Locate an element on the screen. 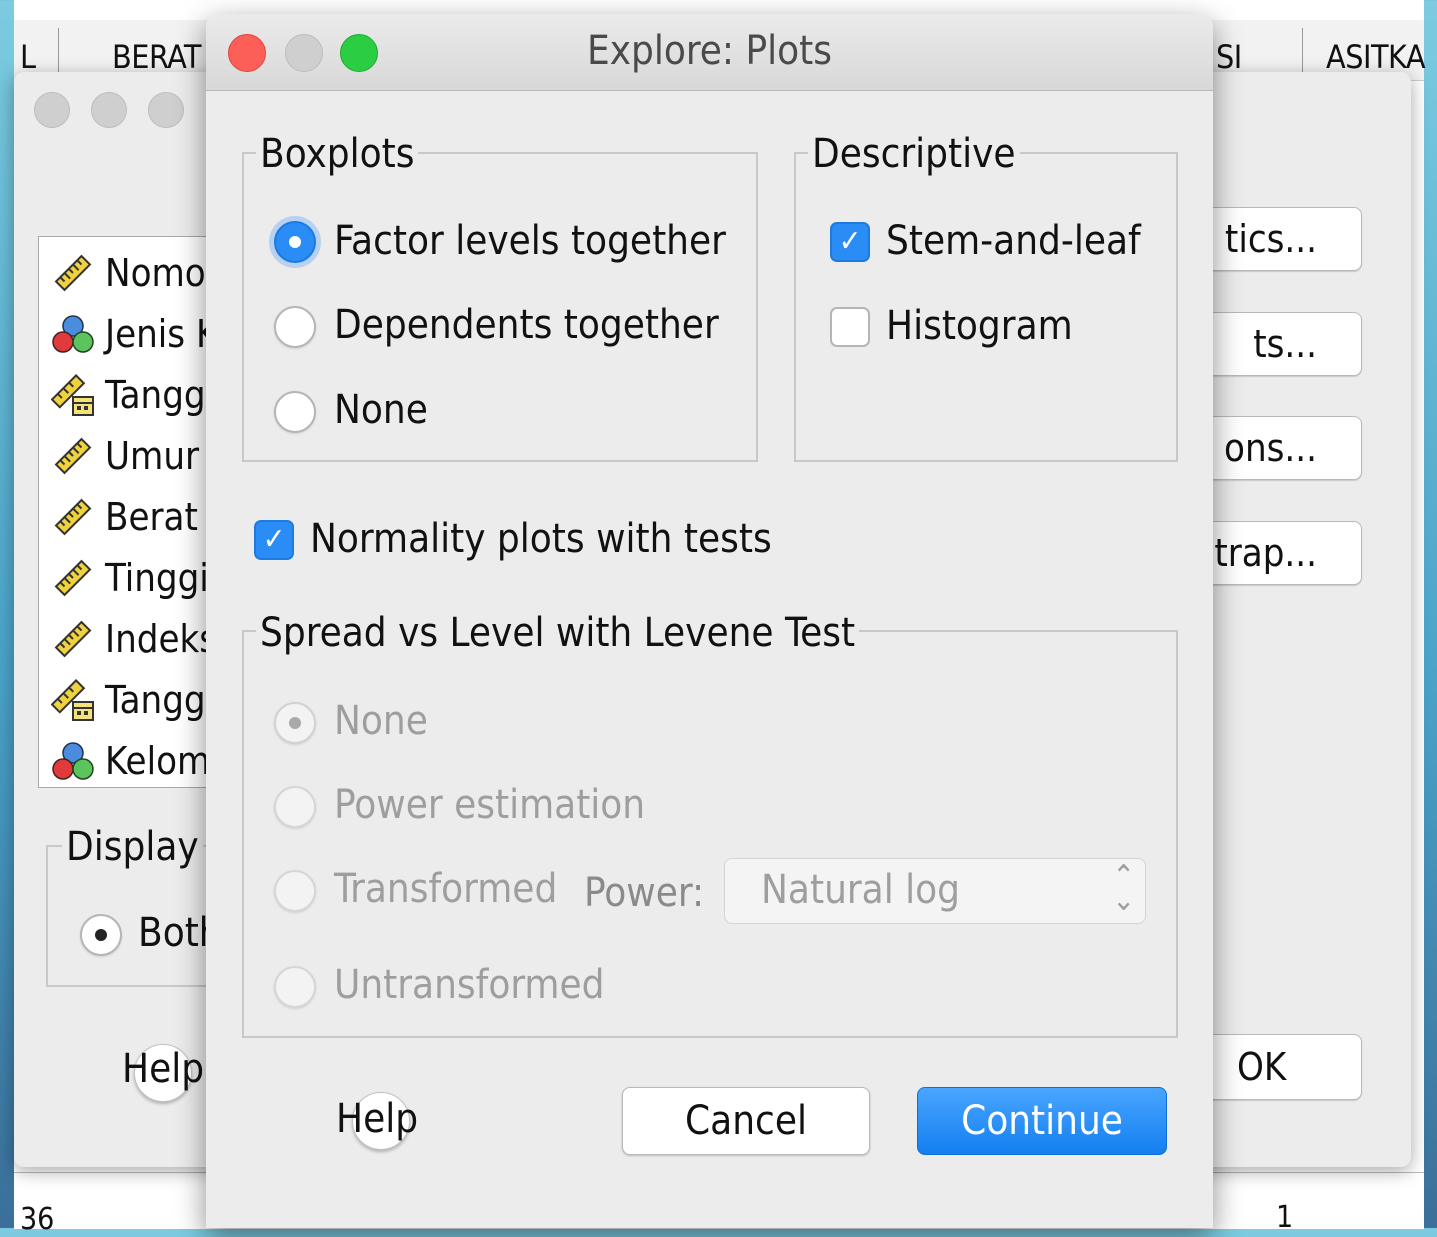 The height and width of the screenshot is (1237, 1437). transformed-label: Transformed is located at coordinates (446, 889).